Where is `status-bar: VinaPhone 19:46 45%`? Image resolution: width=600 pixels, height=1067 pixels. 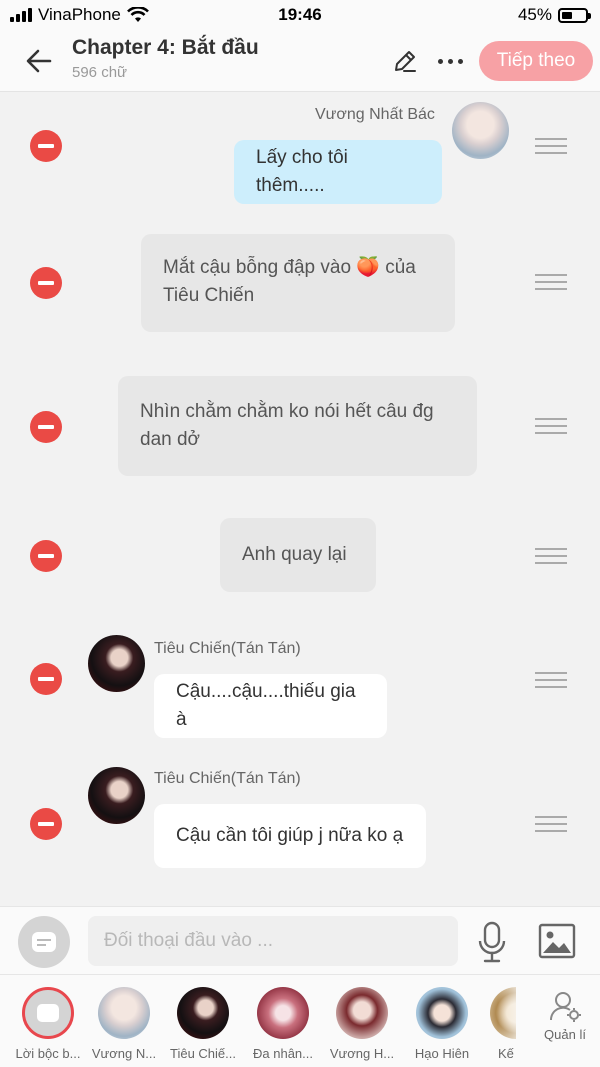 status-bar: VinaPhone 19:46 45% is located at coordinates (300, 15).